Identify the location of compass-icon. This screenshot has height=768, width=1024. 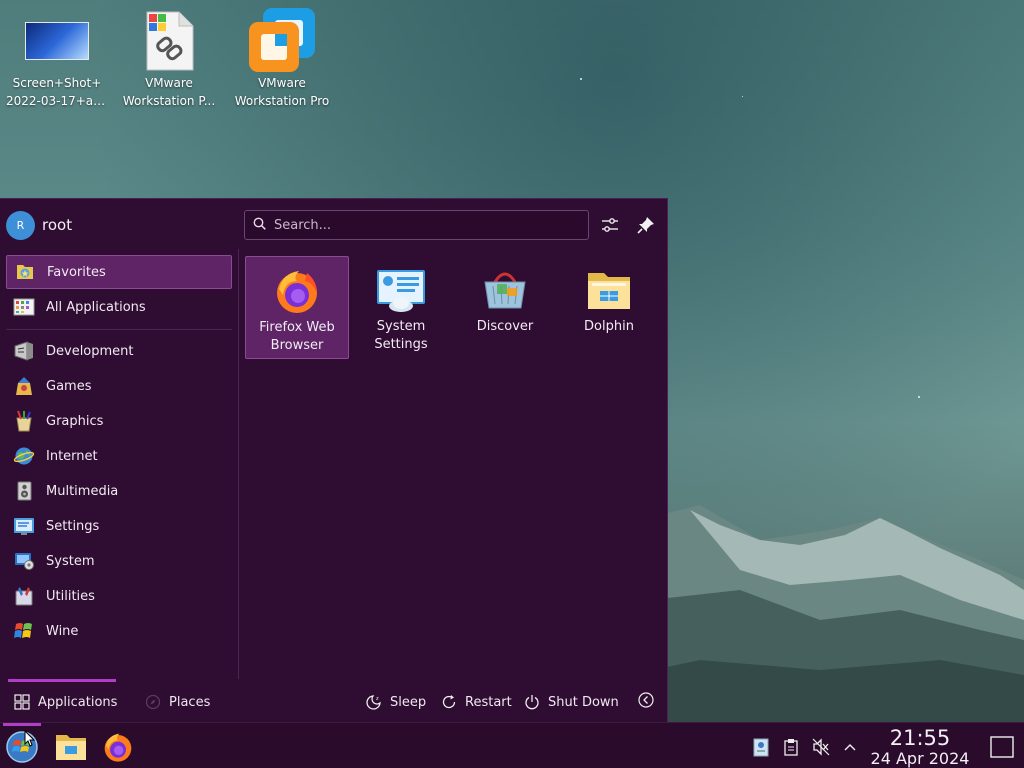
(153, 702).